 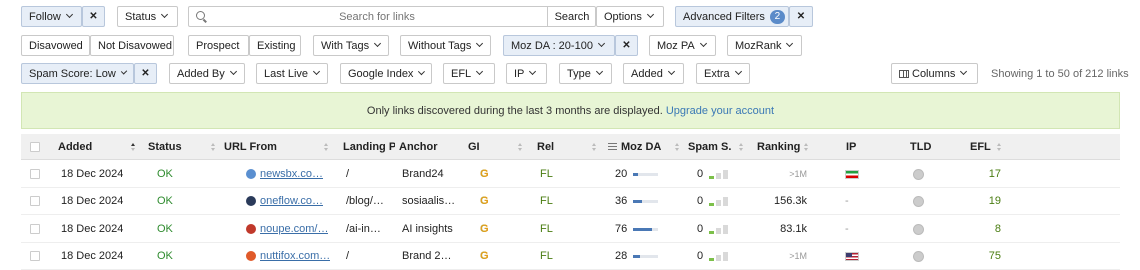 What do you see at coordinates (97, 146) in the screenshot?
I see `column-header-added: Added` at bounding box center [97, 146].